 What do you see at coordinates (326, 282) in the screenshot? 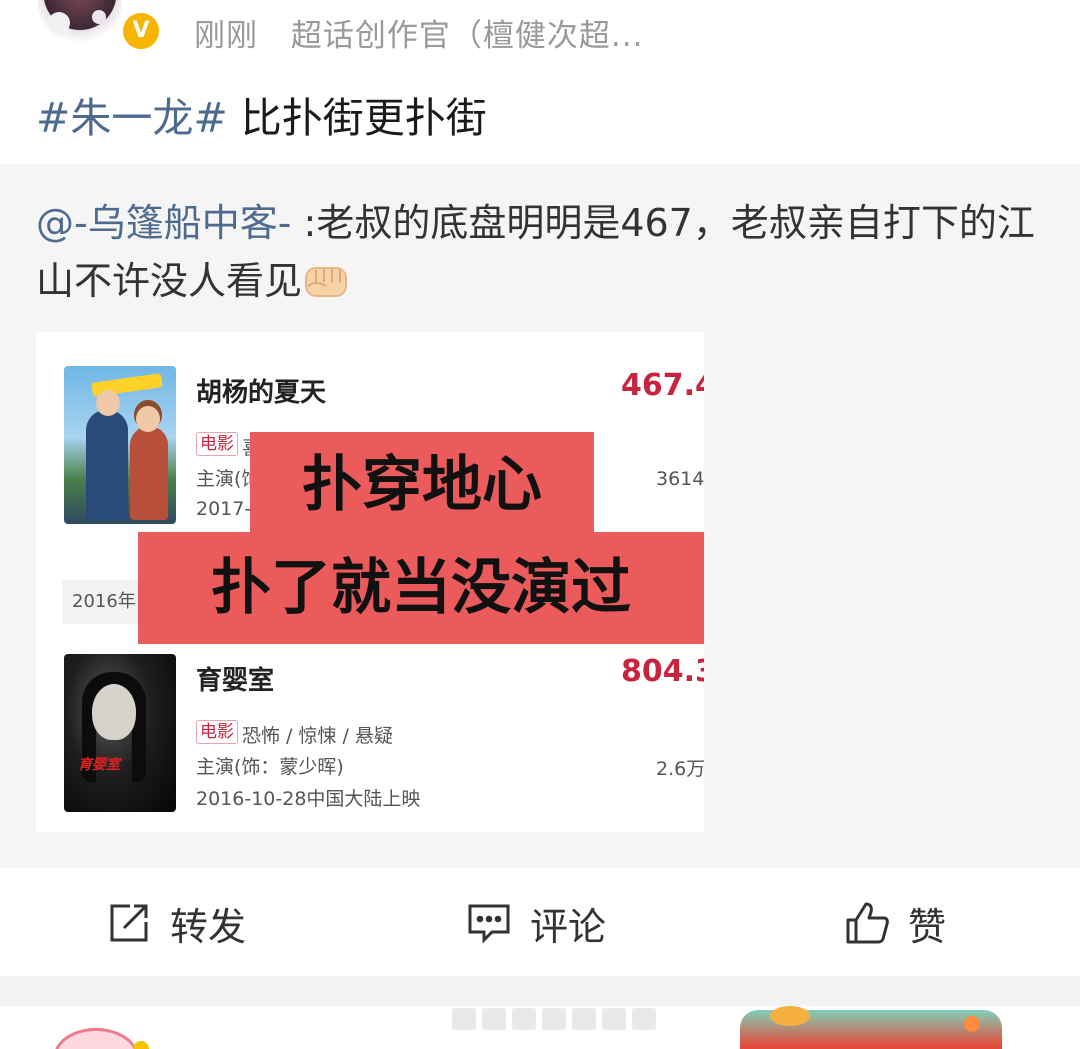
I see `fist-emoji-icon` at bounding box center [326, 282].